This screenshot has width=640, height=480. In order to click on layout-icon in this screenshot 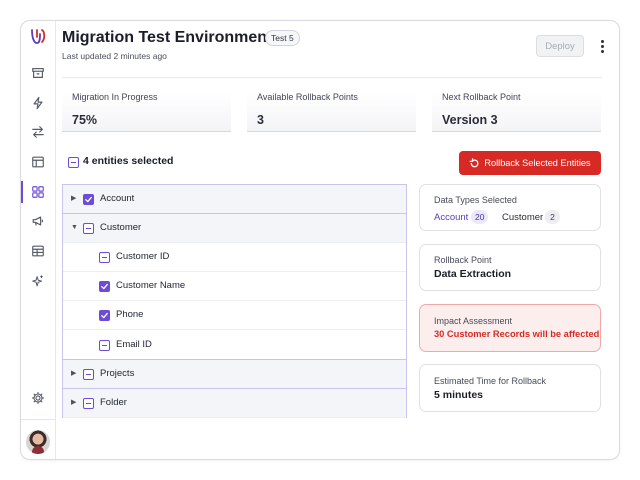, I will do `click(38, 162)`.